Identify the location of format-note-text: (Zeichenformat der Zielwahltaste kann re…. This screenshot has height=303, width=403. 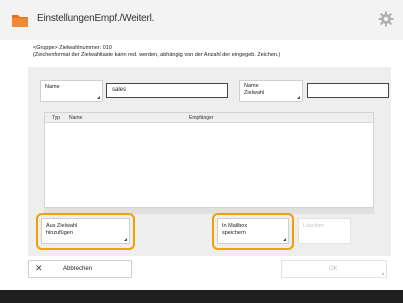
(157, 54).